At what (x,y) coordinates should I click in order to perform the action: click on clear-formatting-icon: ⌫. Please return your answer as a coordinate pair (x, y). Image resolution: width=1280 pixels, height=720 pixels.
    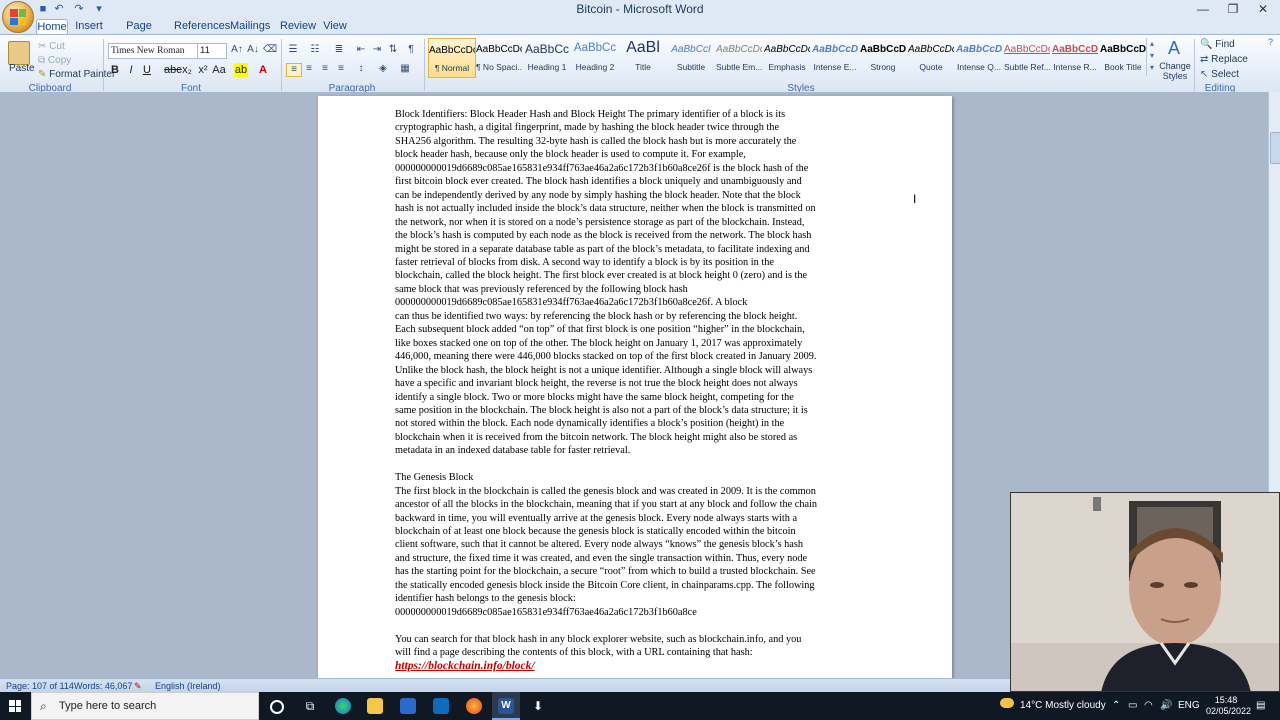
    Looking at the image, I should click on (270, 50).